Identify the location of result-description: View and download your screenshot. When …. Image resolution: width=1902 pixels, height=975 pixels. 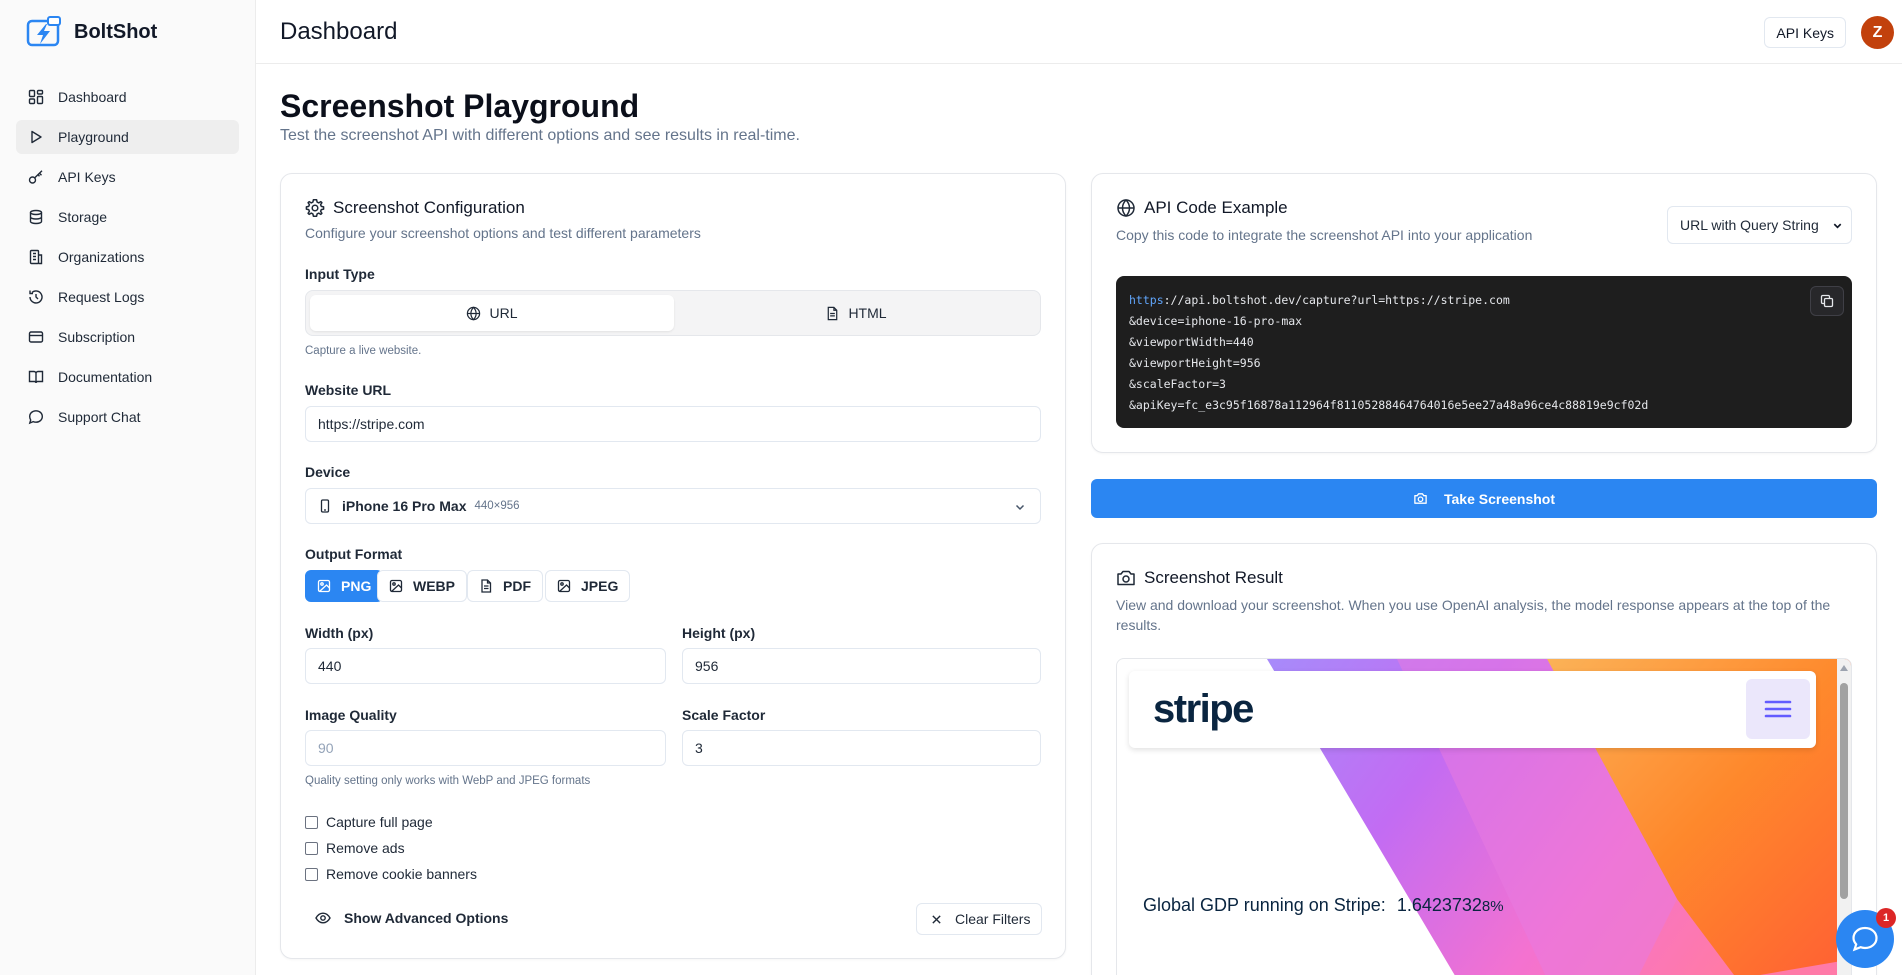
(1473, 615).